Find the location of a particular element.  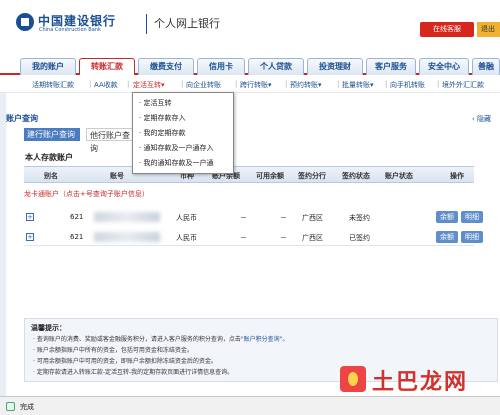

table-row: + 621 人民币 － － 广西区 已签约 余额 明细 is located at coordinates (253, 237).